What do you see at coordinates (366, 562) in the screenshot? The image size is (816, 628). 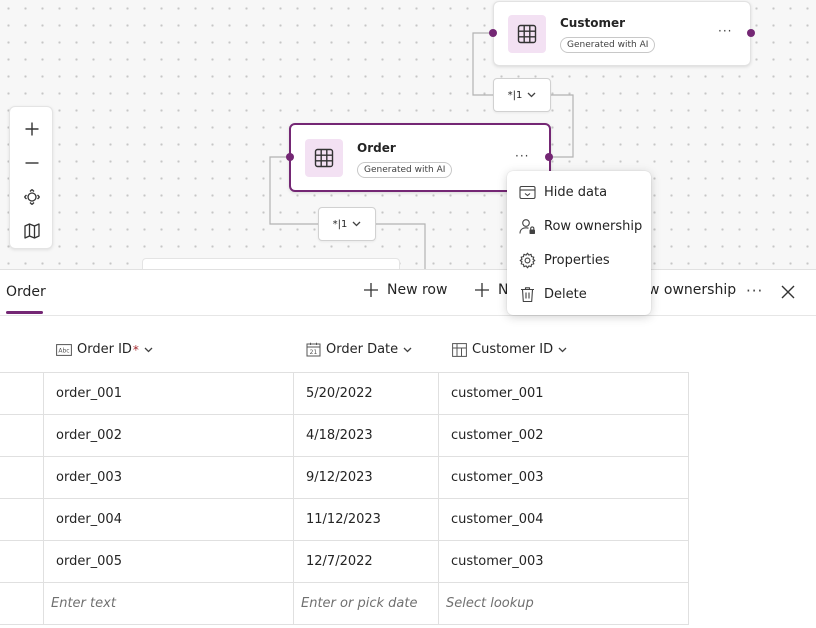 I see `table-cell: 12/7/2022` at bounding box center [366, 562].